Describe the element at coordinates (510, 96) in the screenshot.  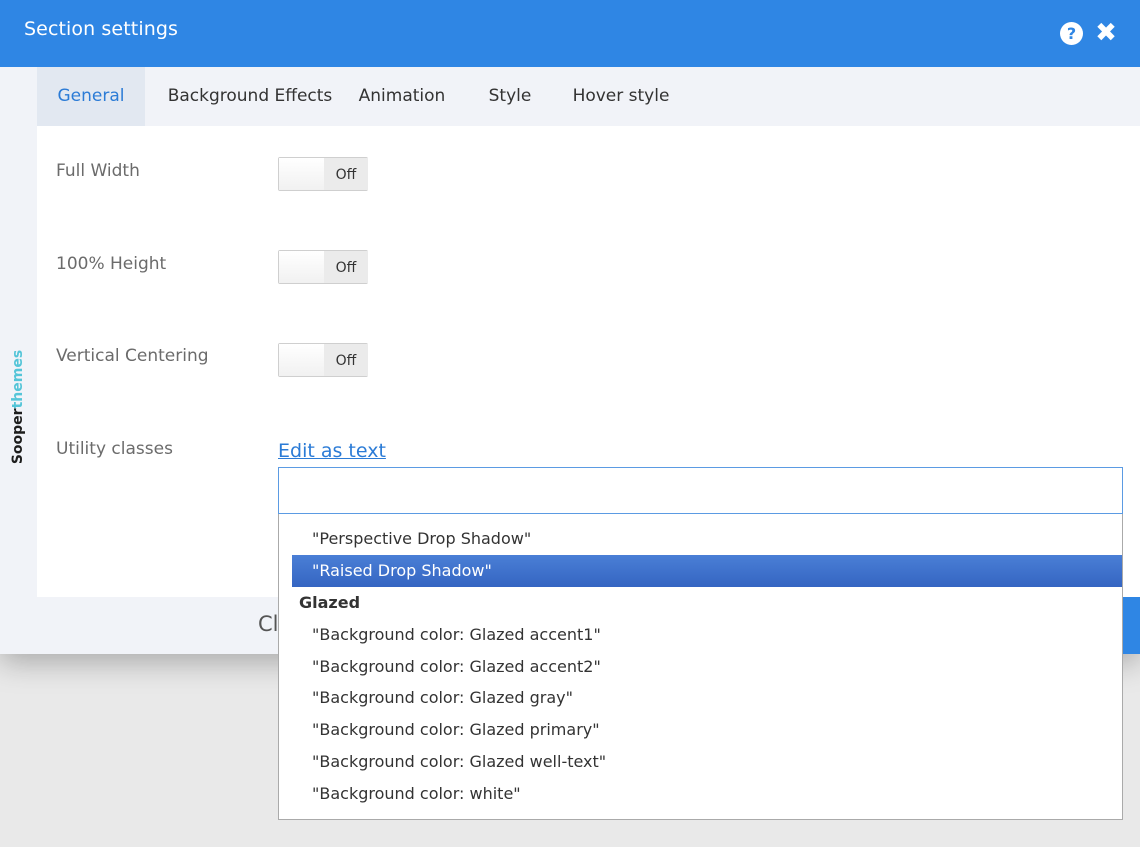
I see `tab-style: Style` at that location.